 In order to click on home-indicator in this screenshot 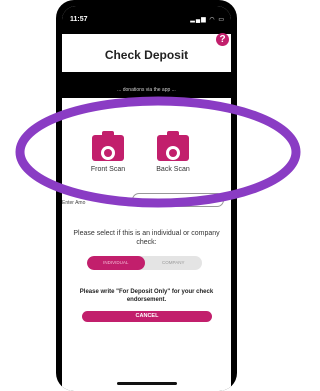, I will do `click(147, 383)`.